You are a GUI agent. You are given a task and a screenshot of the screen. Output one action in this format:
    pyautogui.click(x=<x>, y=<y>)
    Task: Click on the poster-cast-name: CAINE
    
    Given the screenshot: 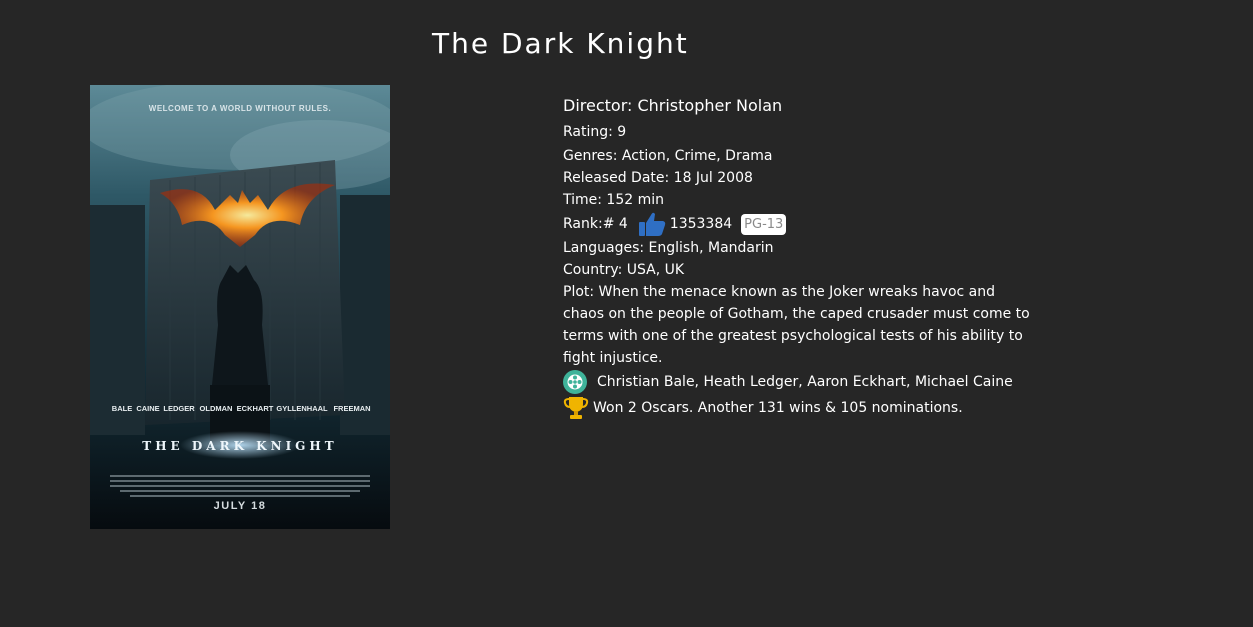 What is the action you would take?
    pyautogui.click(x=147, y=408)
    